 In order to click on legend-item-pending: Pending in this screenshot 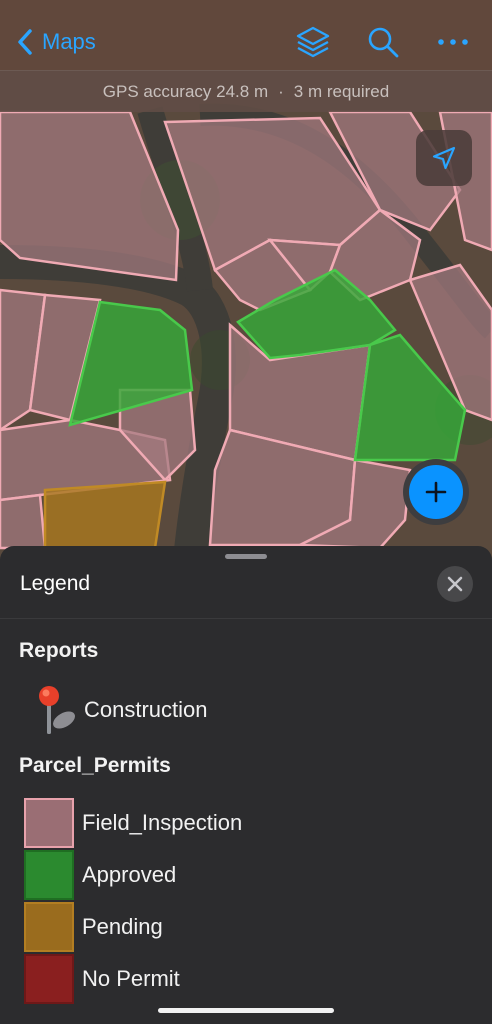, I will do `click(93, 927)`.